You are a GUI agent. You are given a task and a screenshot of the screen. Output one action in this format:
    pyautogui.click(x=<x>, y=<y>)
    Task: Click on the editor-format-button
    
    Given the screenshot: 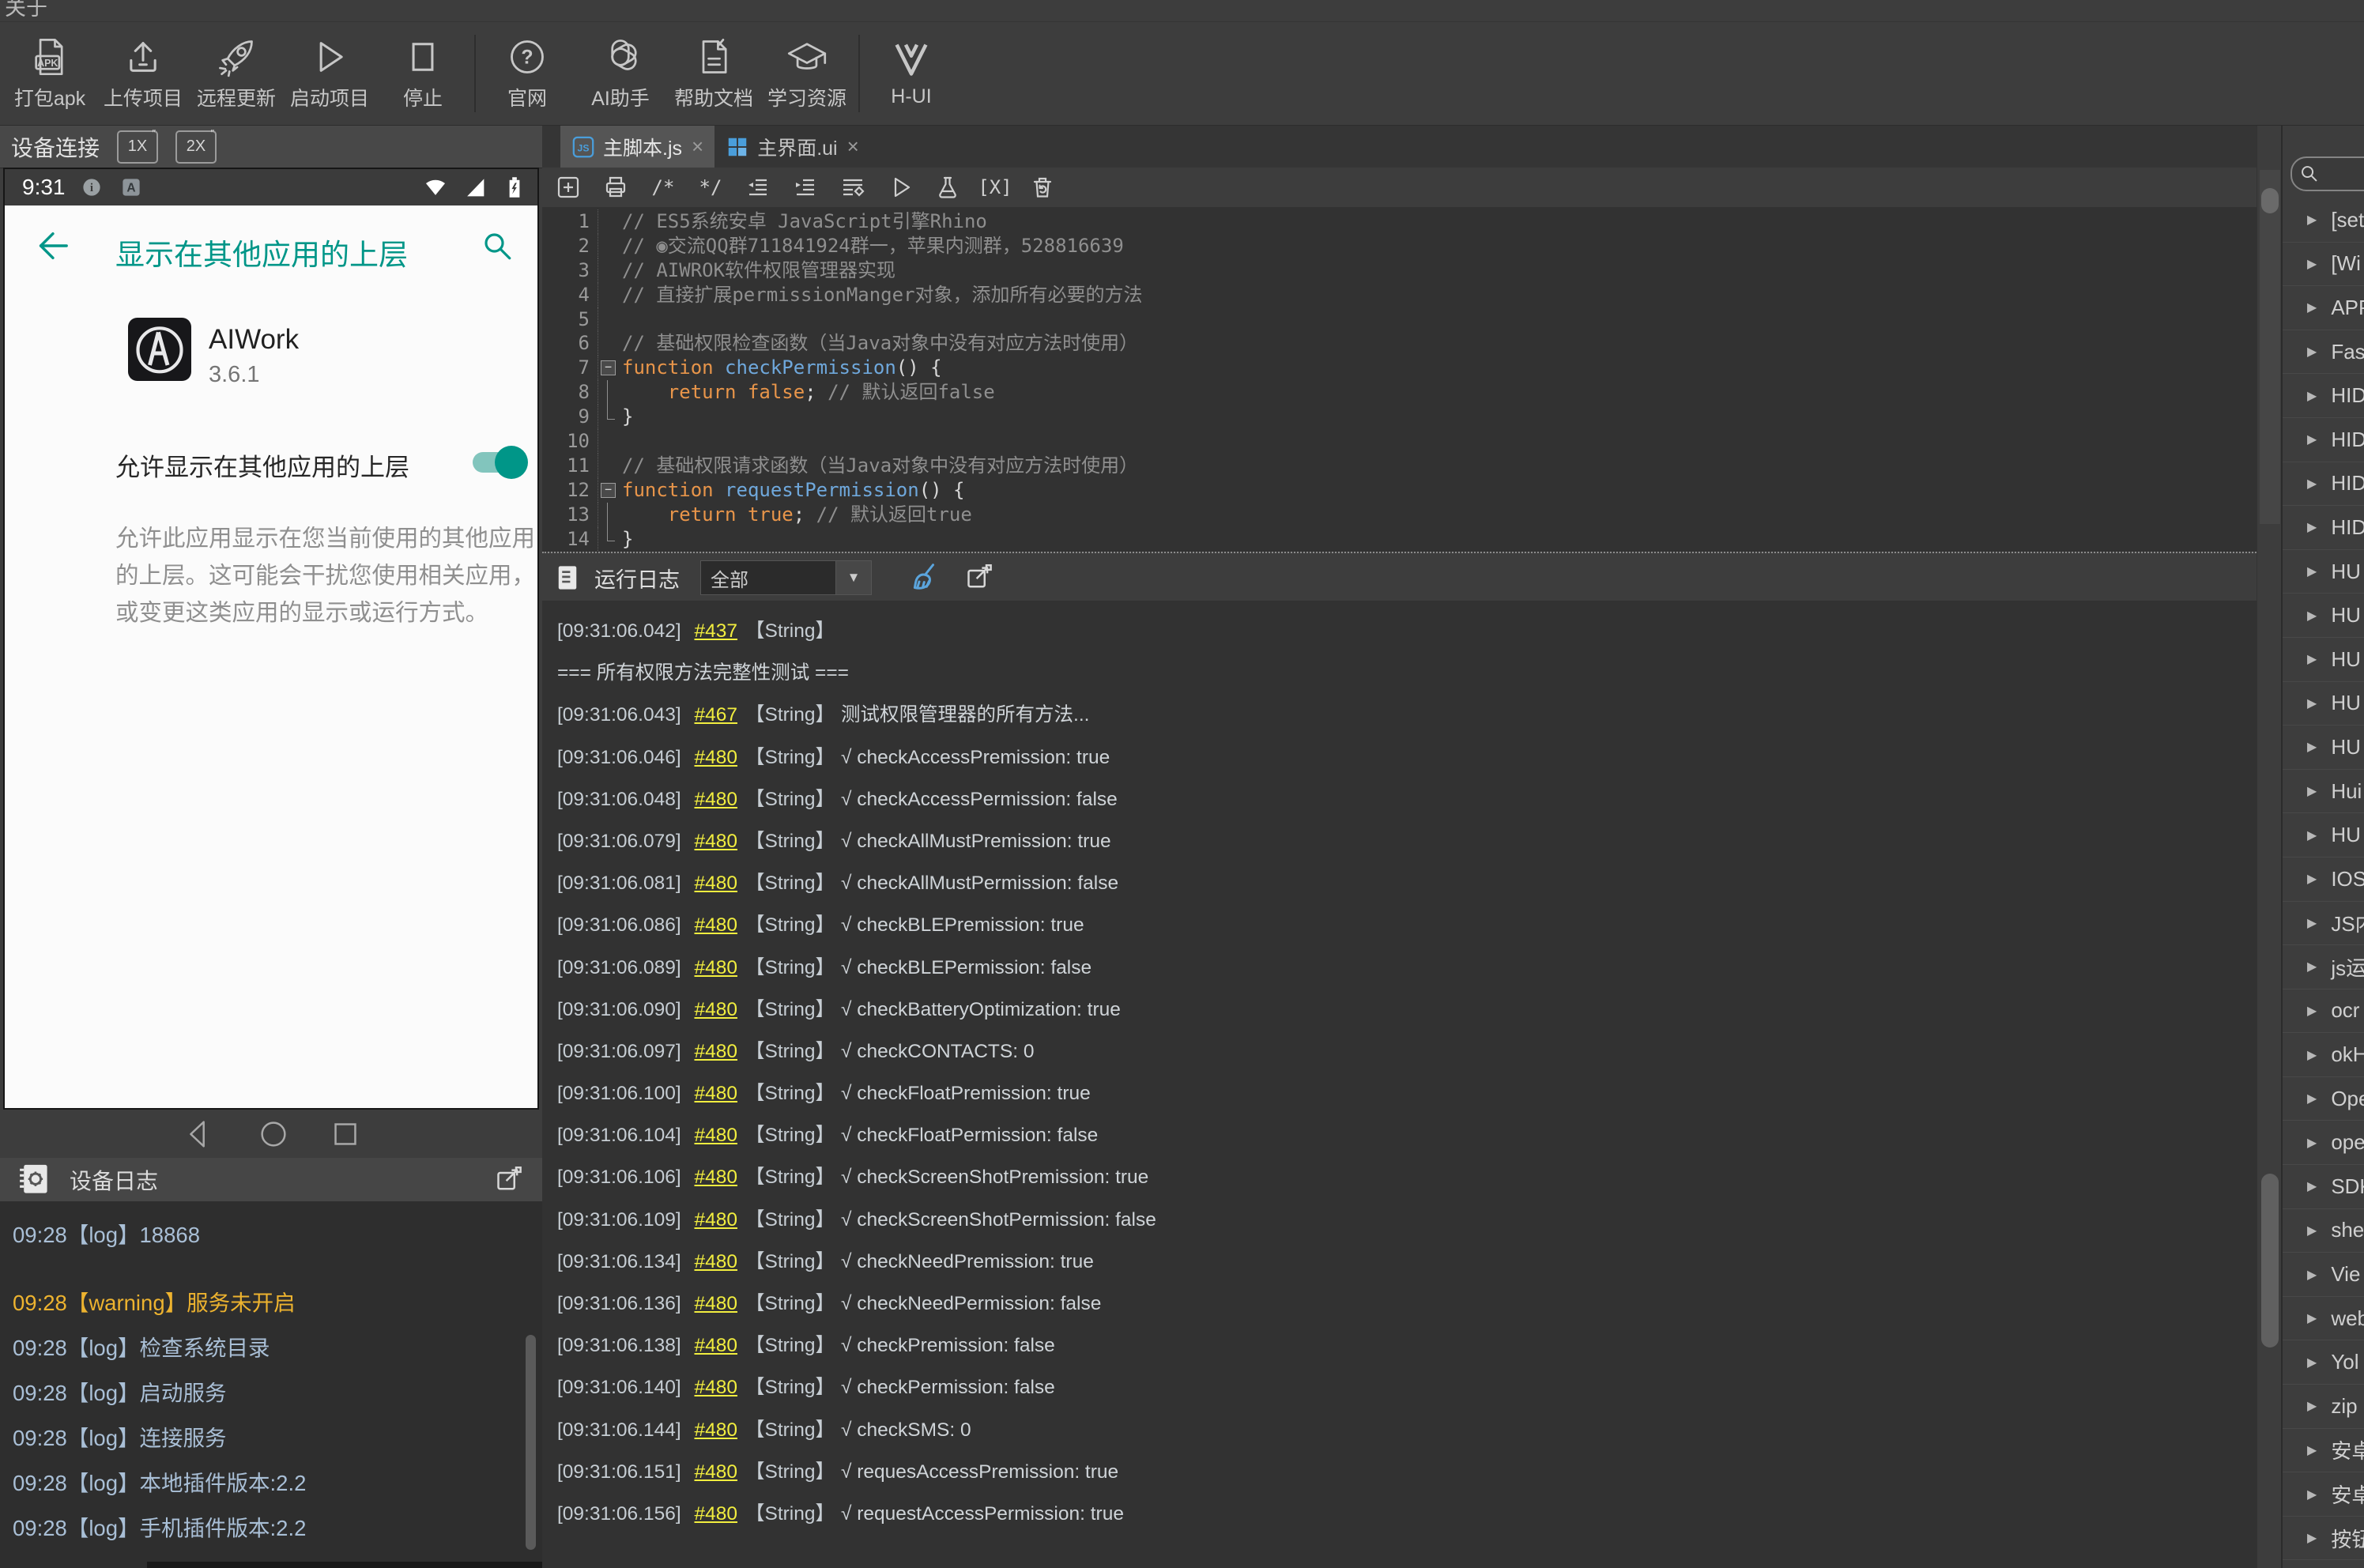 What is the action you would take?
    pyautogui.click(x=853, y=187)
    